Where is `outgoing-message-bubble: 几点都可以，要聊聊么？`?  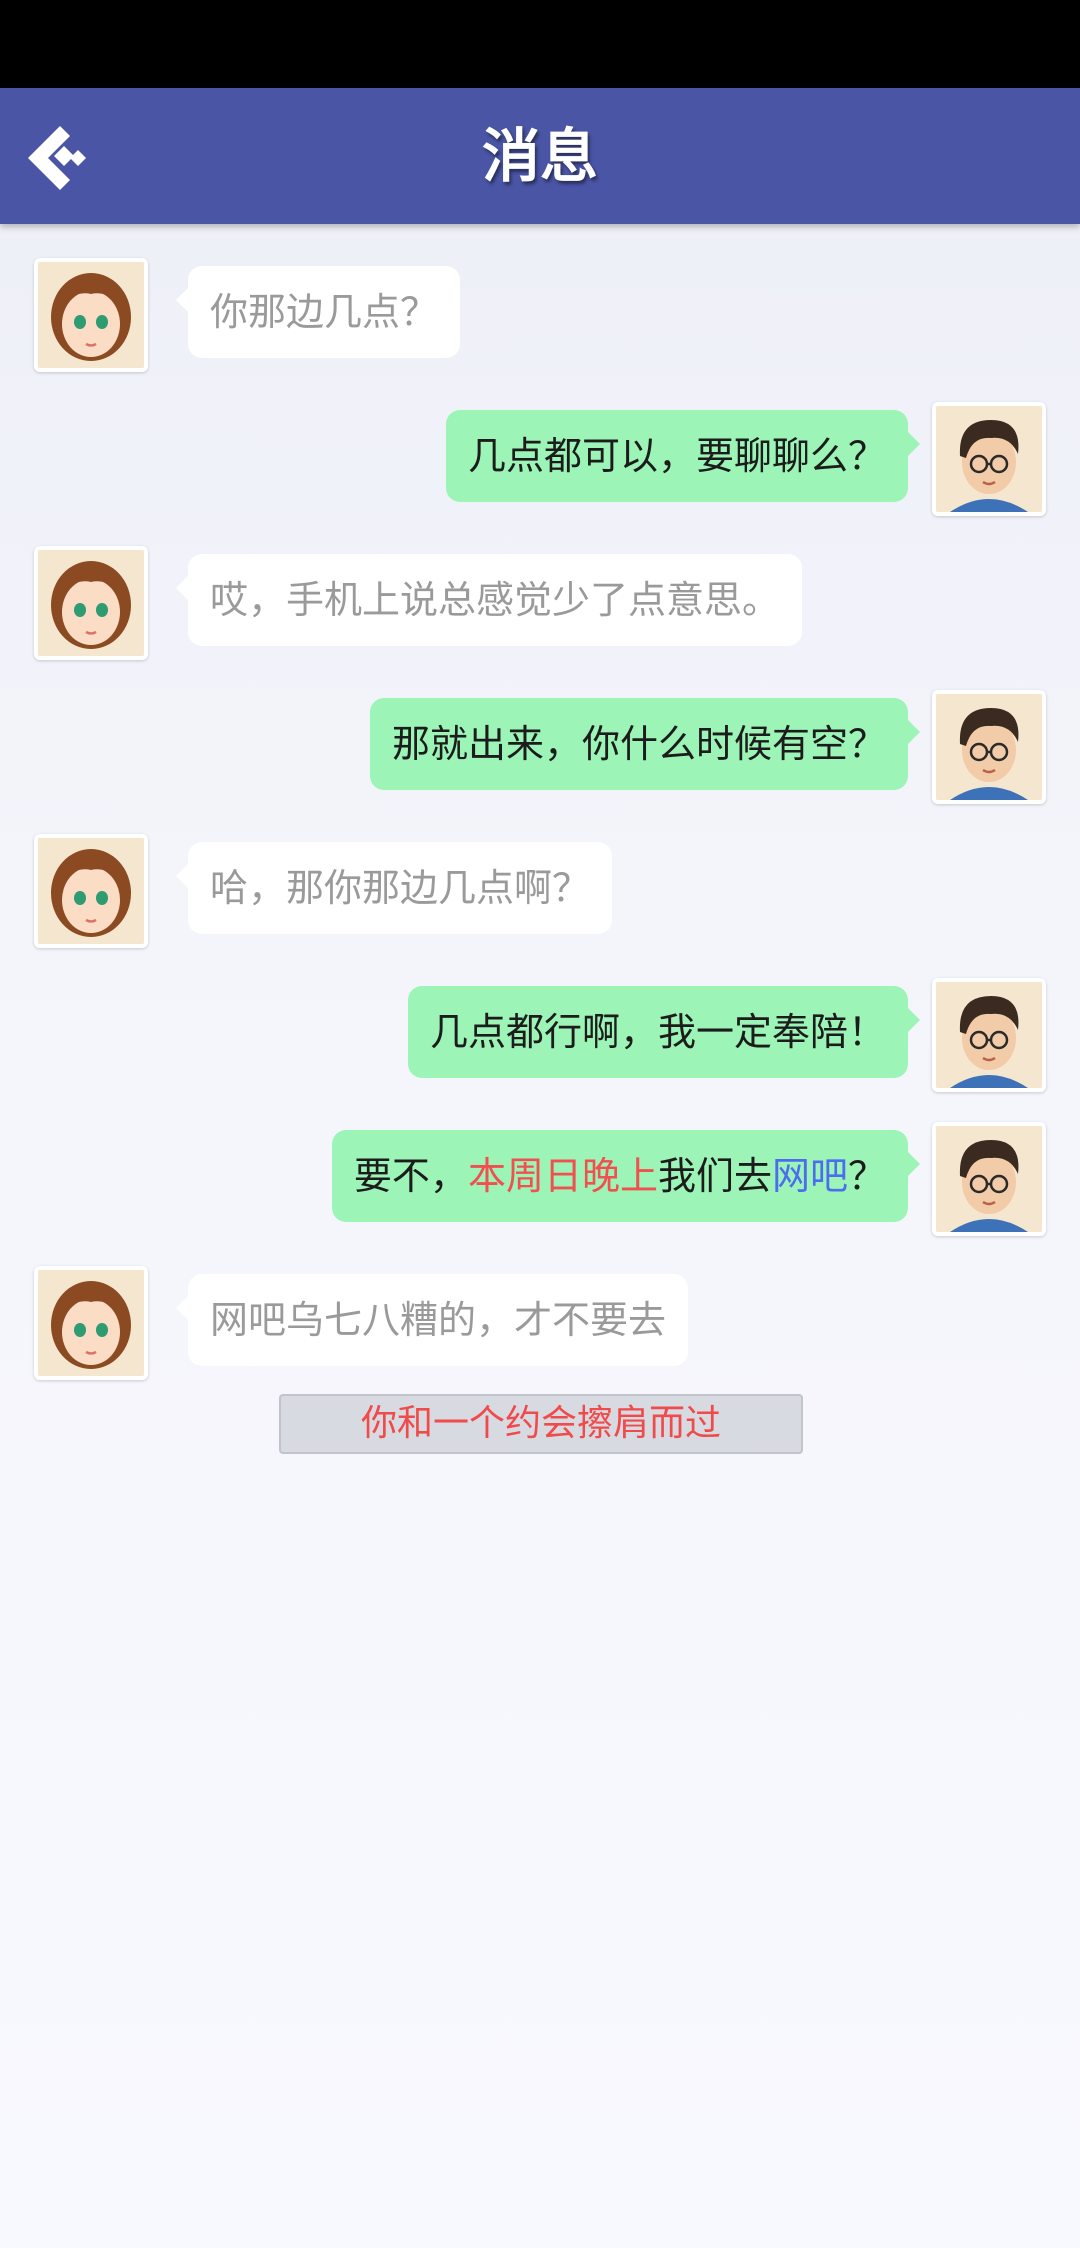 outgoing-message-bubble: 几点都可以，要聊聊么？ is located at coordinates (683, 456).